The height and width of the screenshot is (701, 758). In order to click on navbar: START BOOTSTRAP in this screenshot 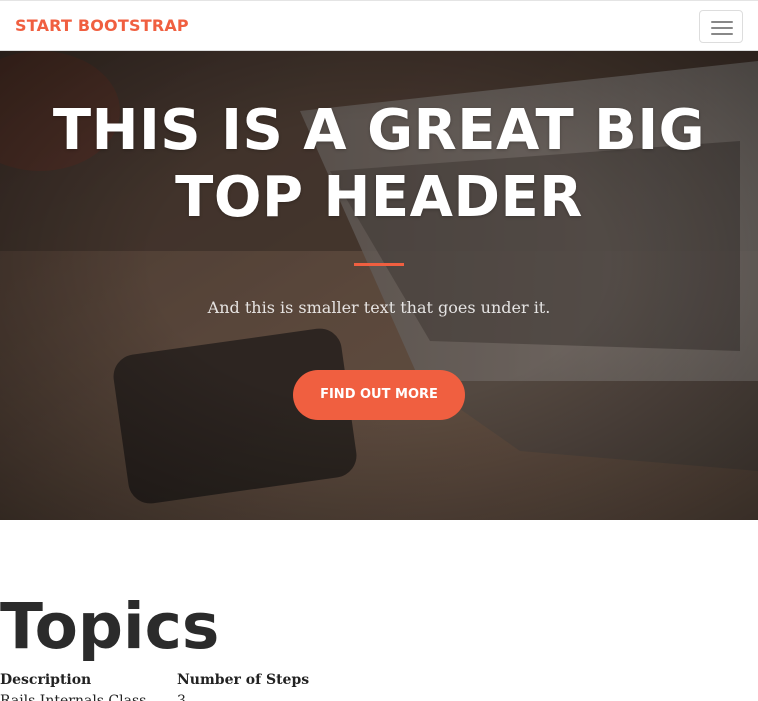, I will do `click(379, 25)`.